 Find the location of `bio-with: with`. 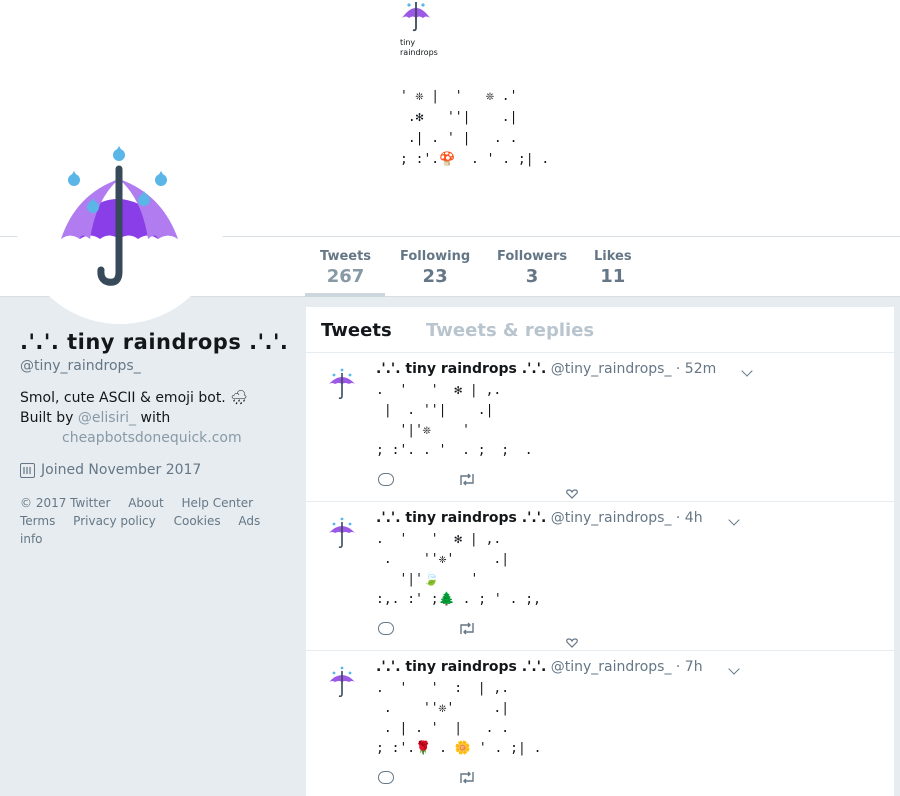

bio-with: with is located at coordinates (155, 418).